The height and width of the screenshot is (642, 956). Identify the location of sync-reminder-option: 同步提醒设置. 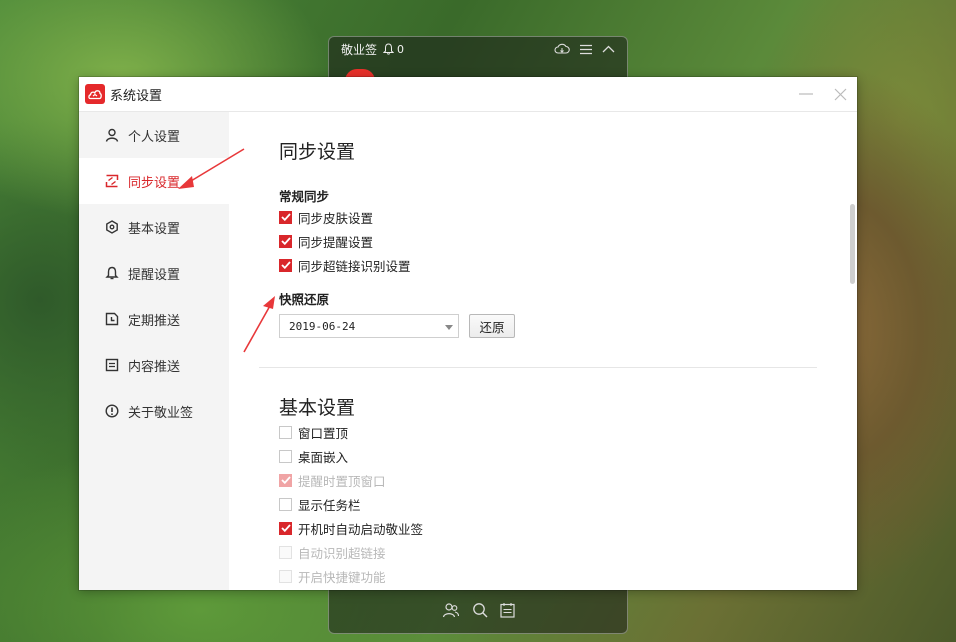
(326, 241).